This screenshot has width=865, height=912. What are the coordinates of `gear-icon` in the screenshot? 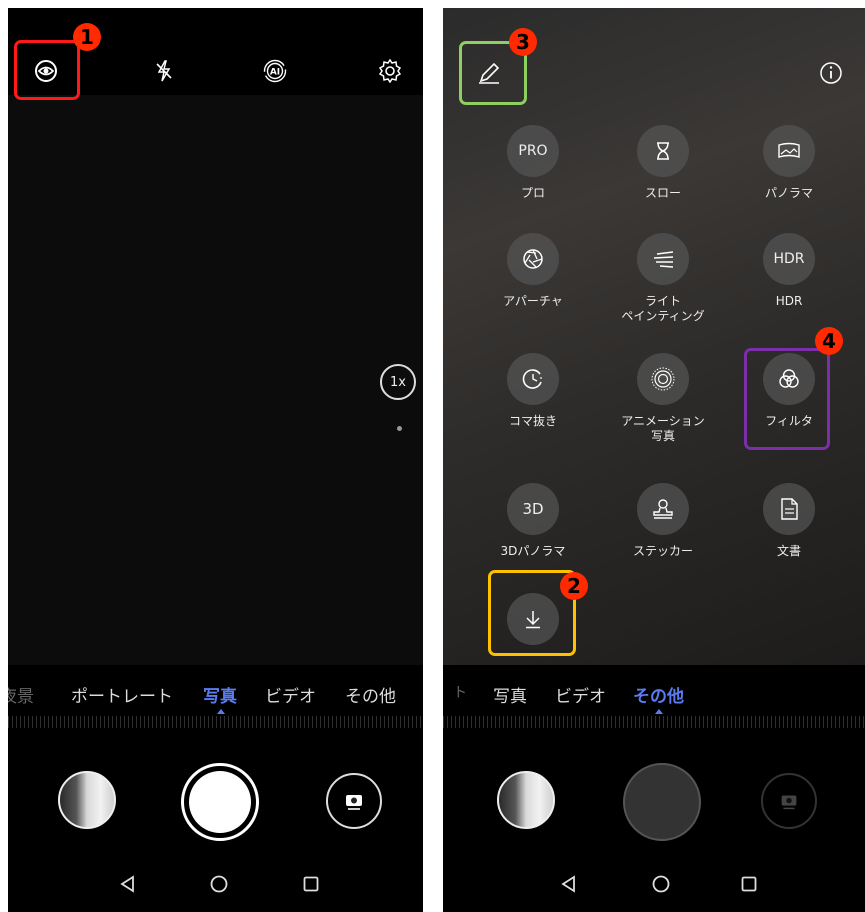 It's located at (390, 71).